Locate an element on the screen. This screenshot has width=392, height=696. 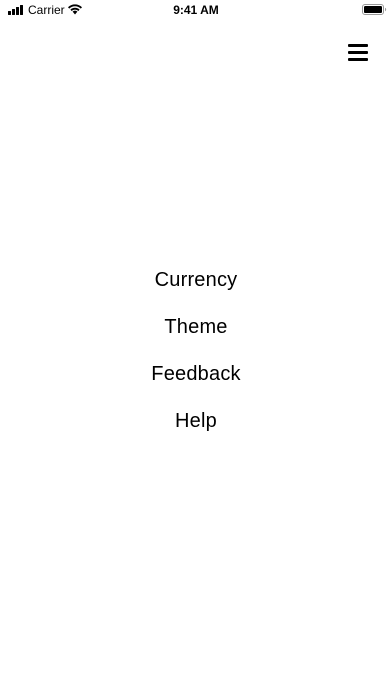
hamburger-menu-button is located at coordinates (358, 53).